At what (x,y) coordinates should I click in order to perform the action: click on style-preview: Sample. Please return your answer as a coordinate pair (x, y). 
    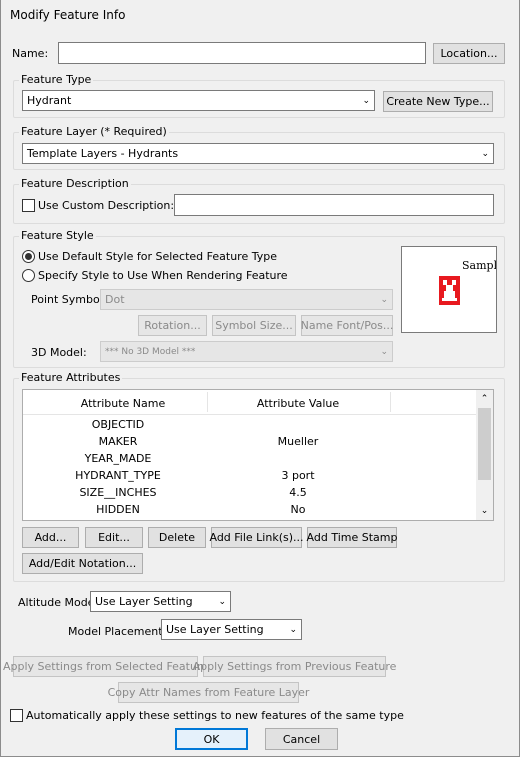
    Looking at the image, I should click on (449, 289).